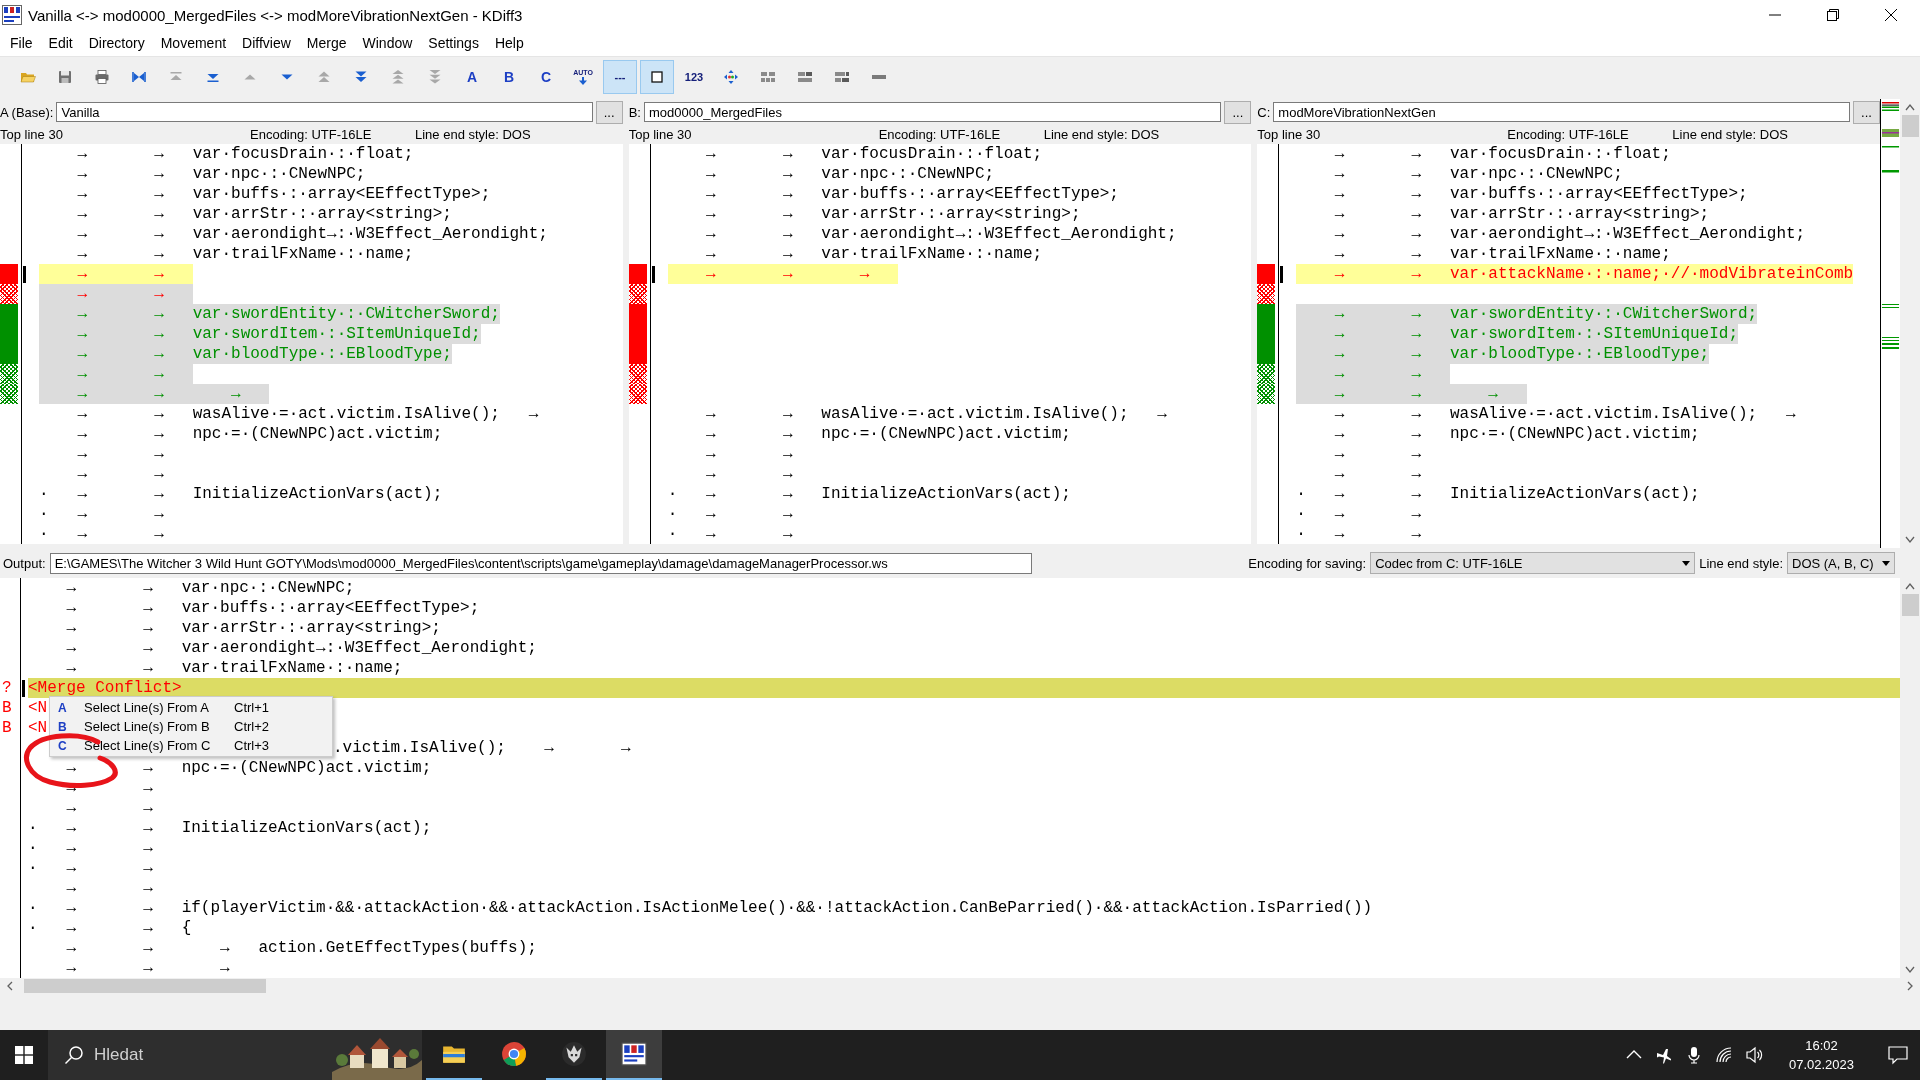 The image size is (1920, 1080). Describe the element at coordinates (1910, 986) in the screenshot. I see `scroll-right-icon` at that location.